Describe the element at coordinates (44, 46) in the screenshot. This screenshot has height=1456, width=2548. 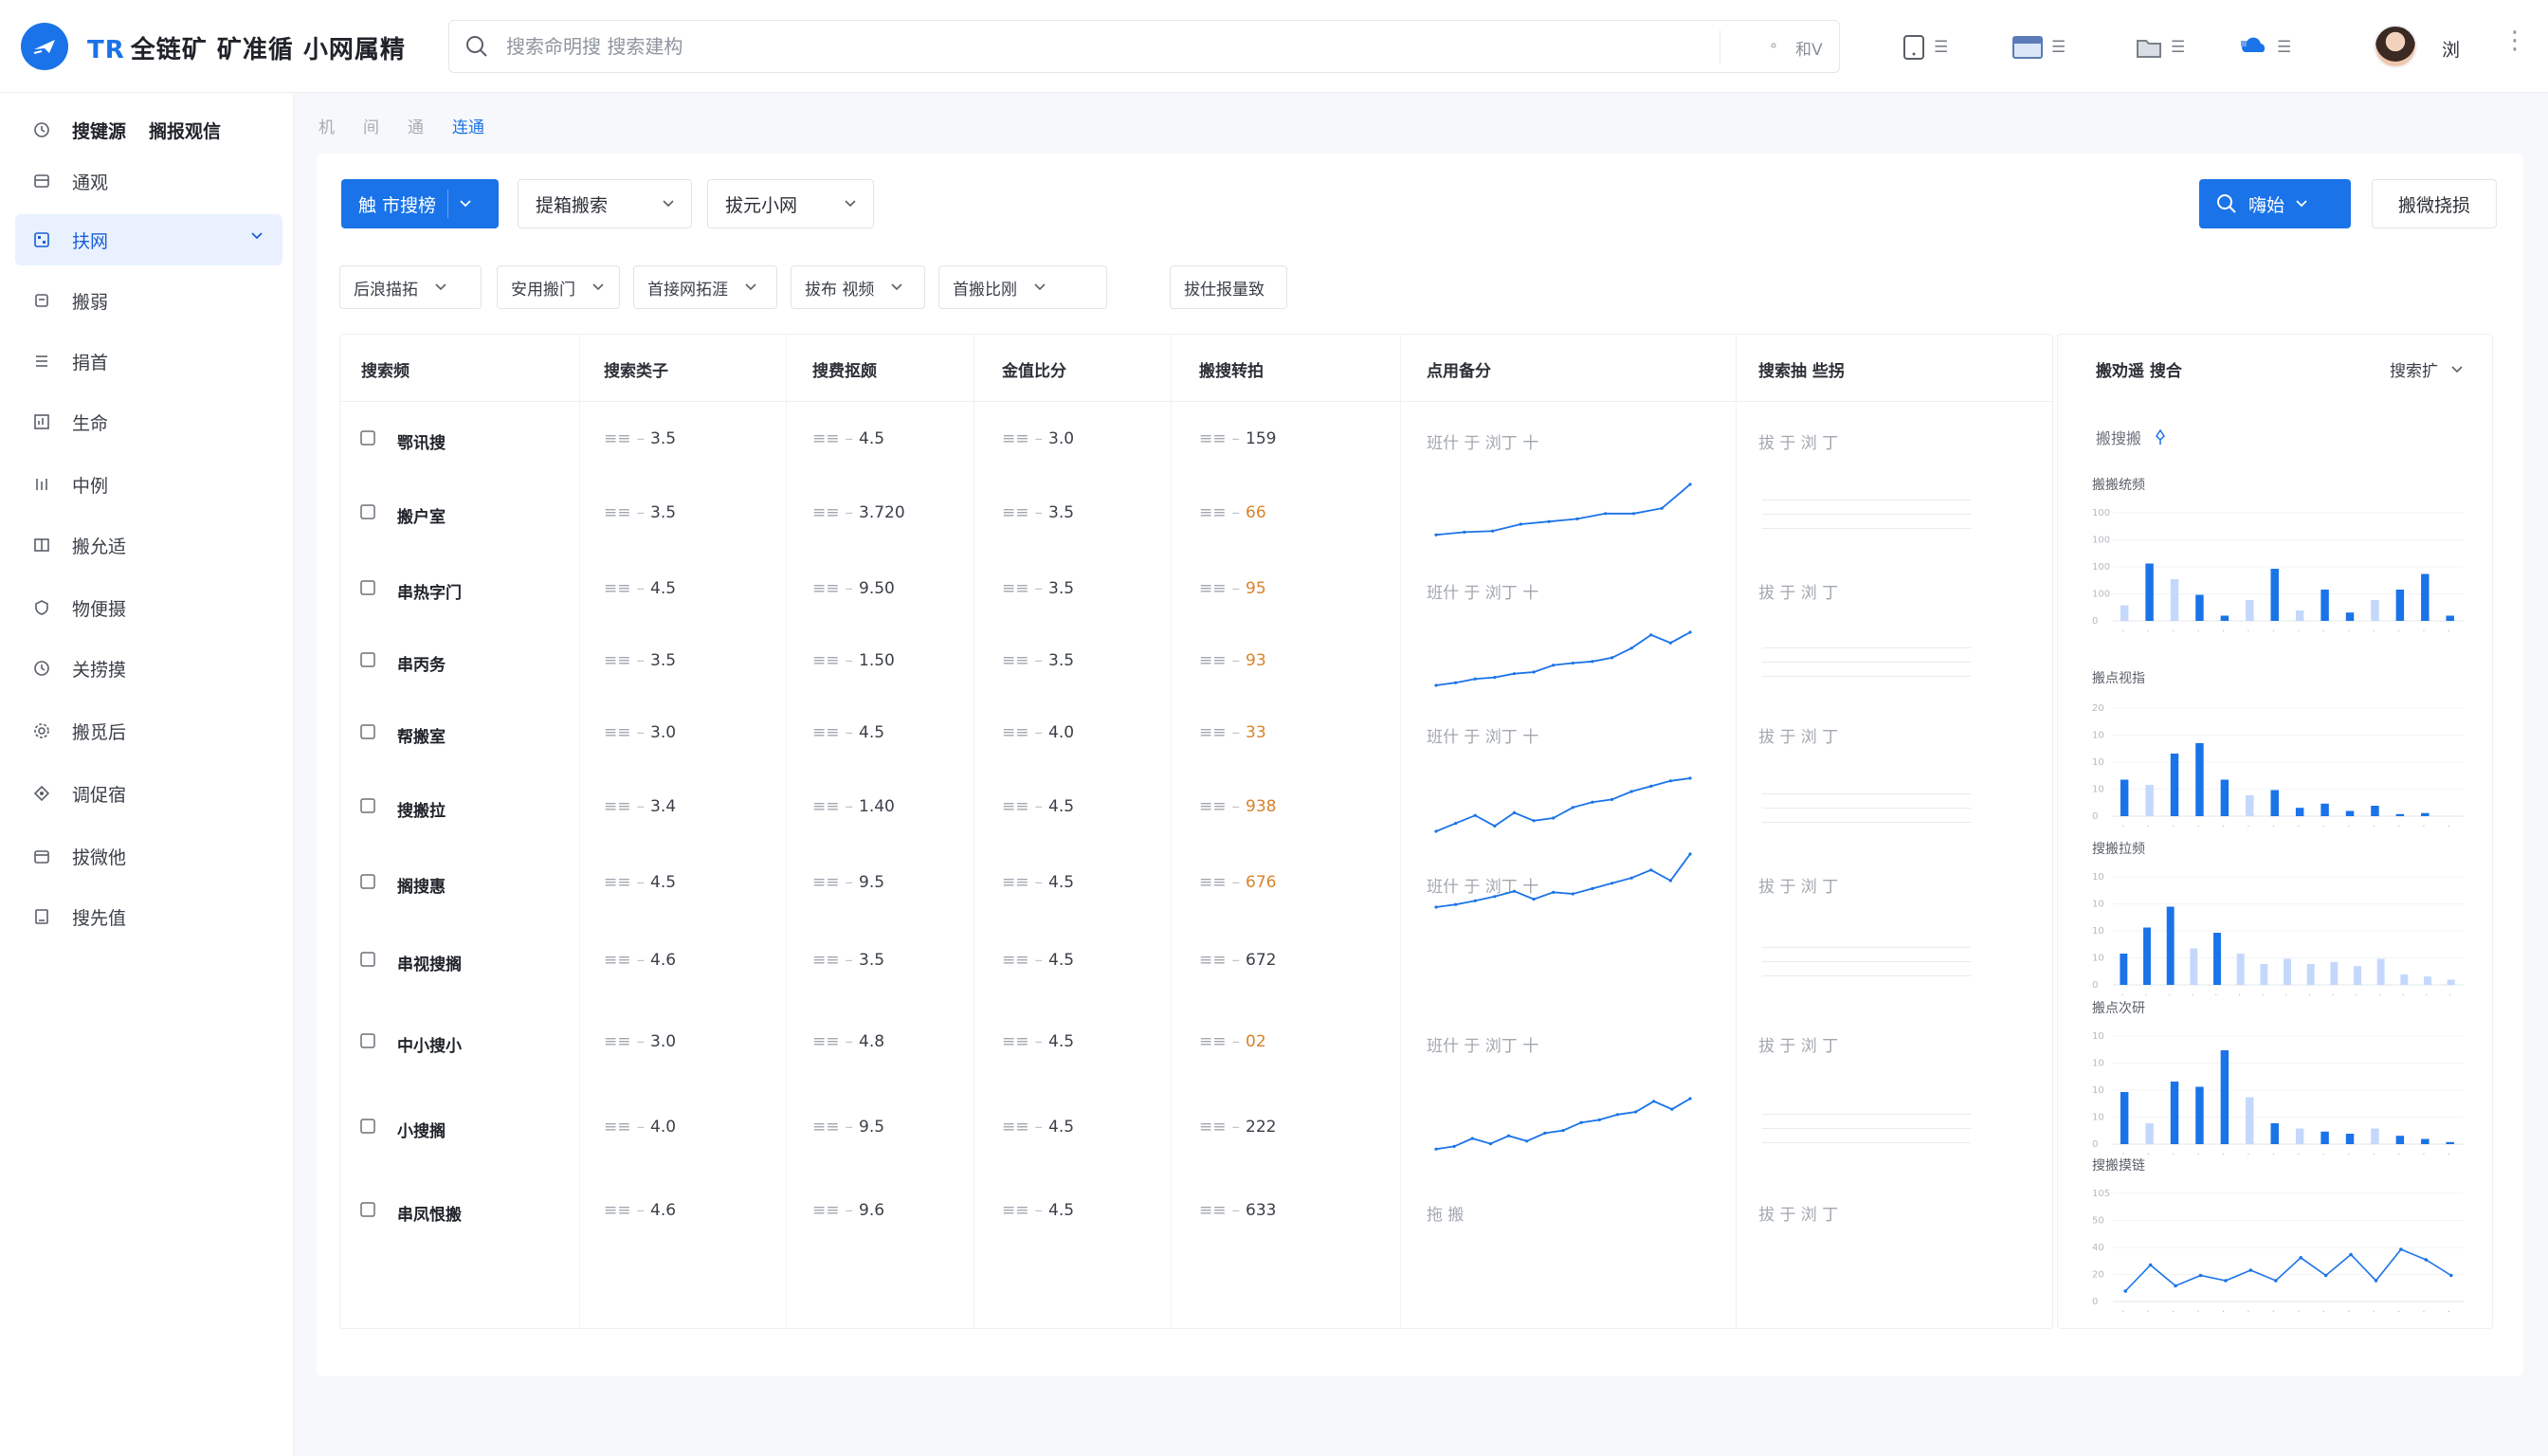
I see `app-logo` at that location.